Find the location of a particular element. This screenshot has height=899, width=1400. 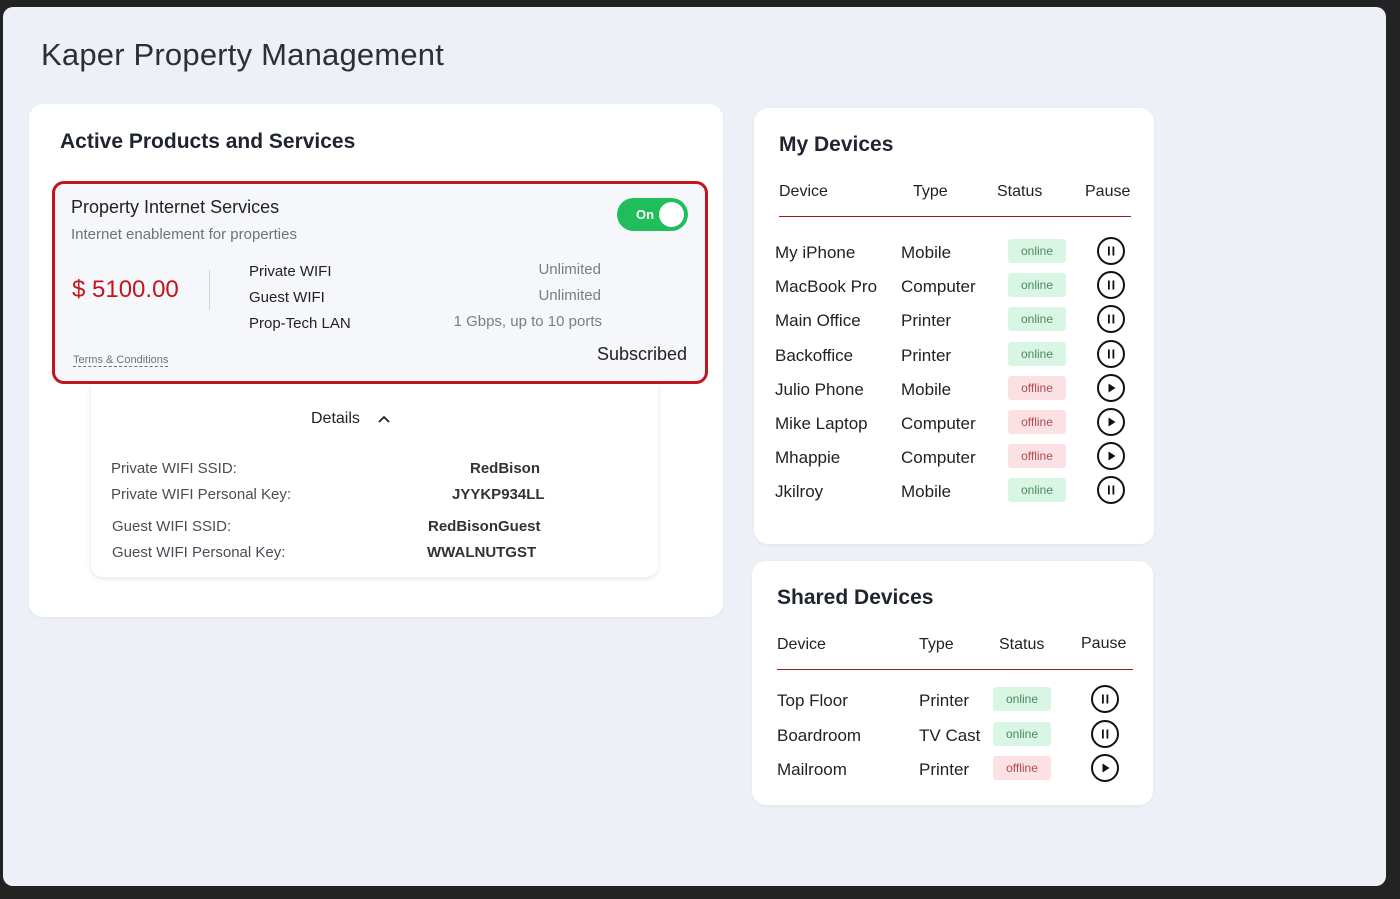

detail-value: RedBison is located at coordinates (505, 468).